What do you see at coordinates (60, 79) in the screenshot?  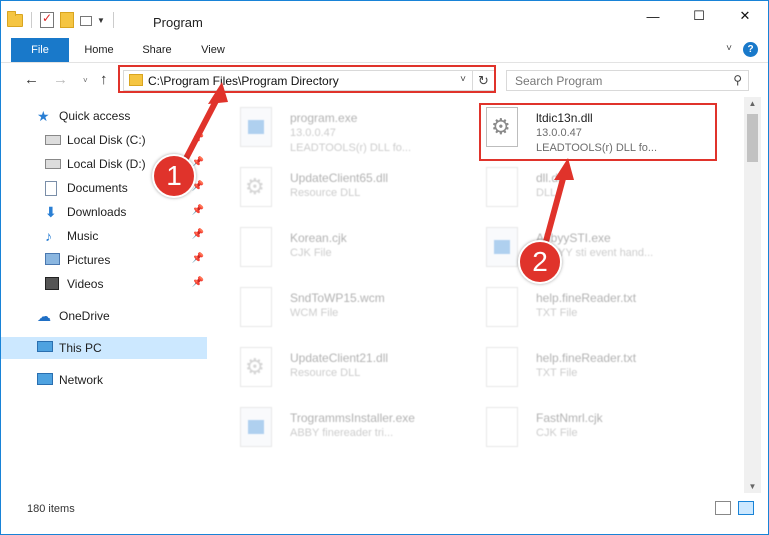 I see `forward-button: →` at bounding box center [60, 79].